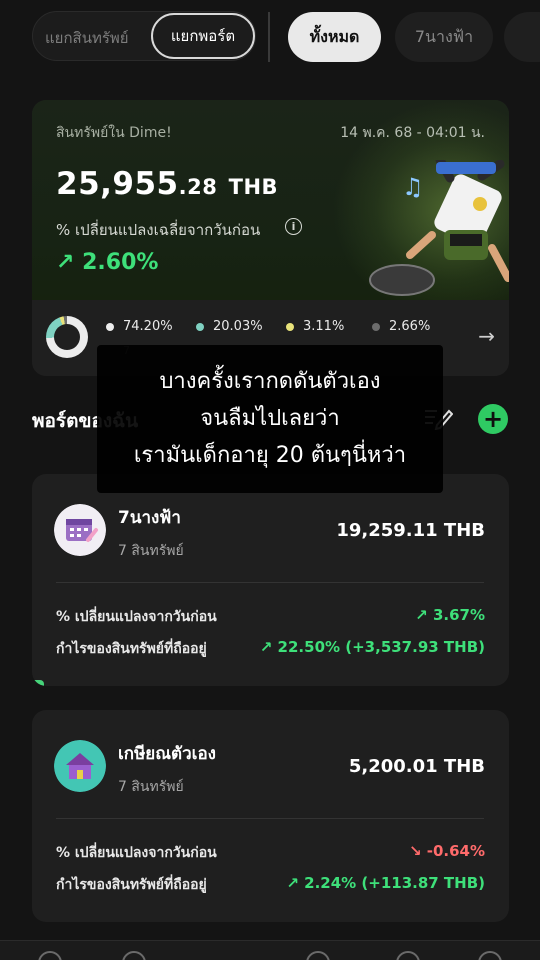  I want to click on add-portfolio-button: +, so click(493, 419).